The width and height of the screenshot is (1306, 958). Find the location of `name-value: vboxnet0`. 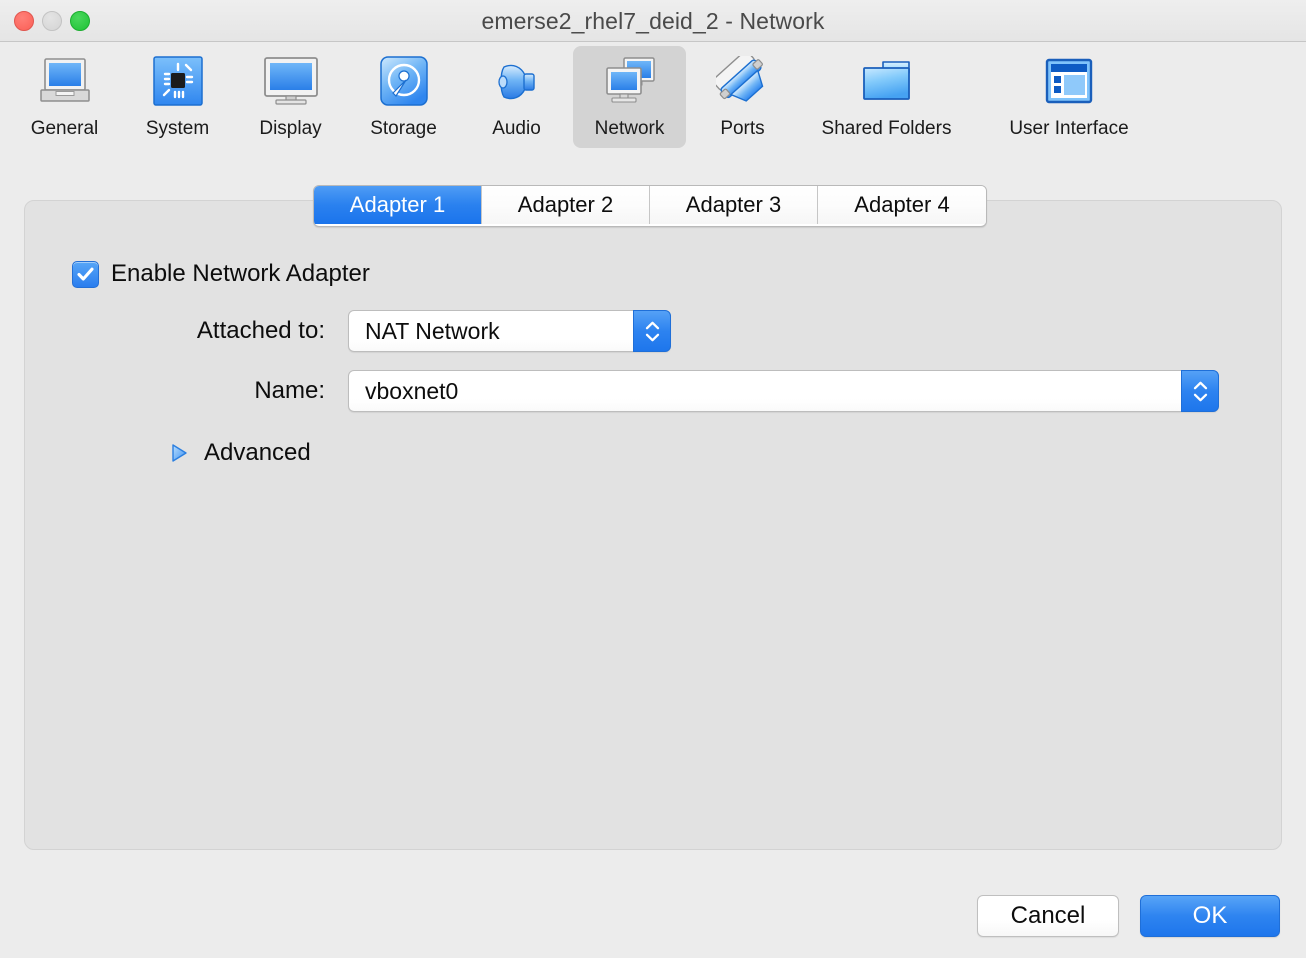

name-value: vboxnet0 is located at coordinates (412, 390).